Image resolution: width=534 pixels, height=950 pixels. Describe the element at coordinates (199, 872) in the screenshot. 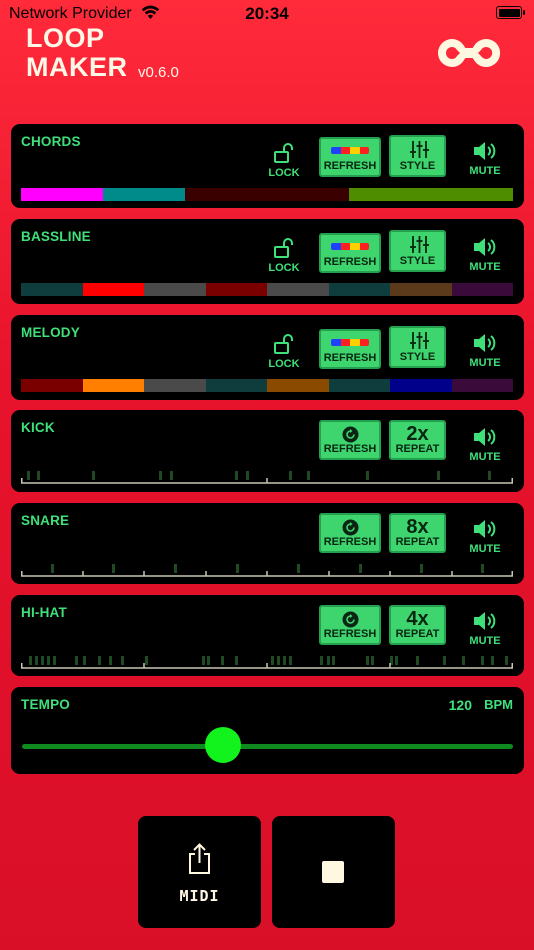

I see `export-midi-button: MIDI` at that location.